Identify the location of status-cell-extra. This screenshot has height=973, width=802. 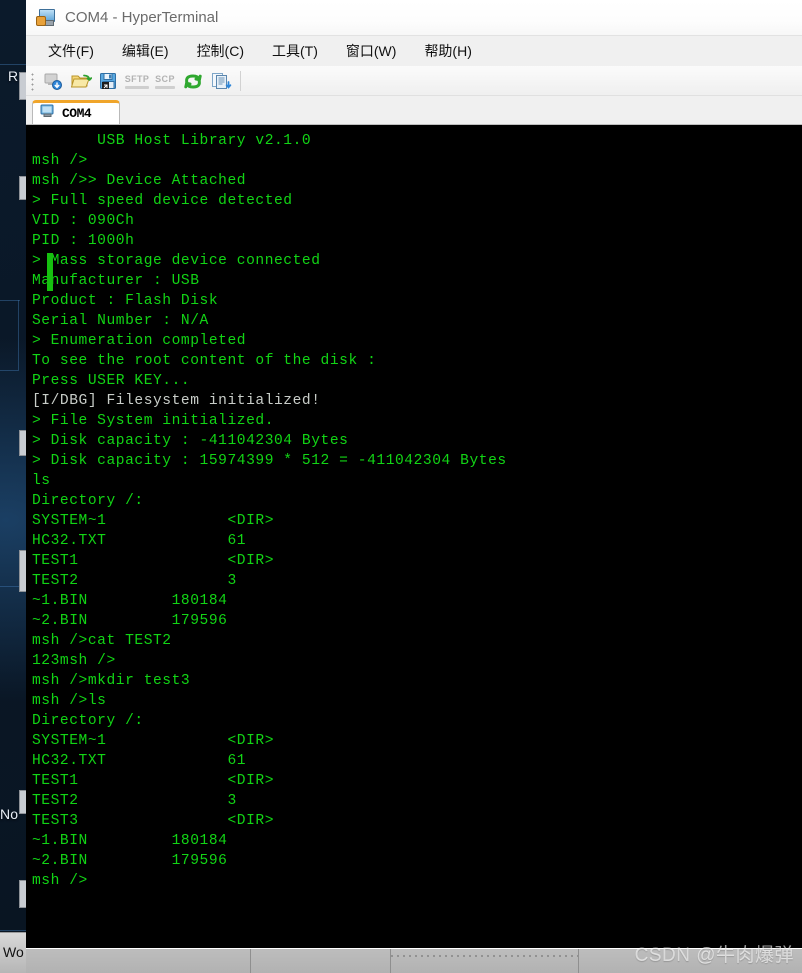
(690, 961).